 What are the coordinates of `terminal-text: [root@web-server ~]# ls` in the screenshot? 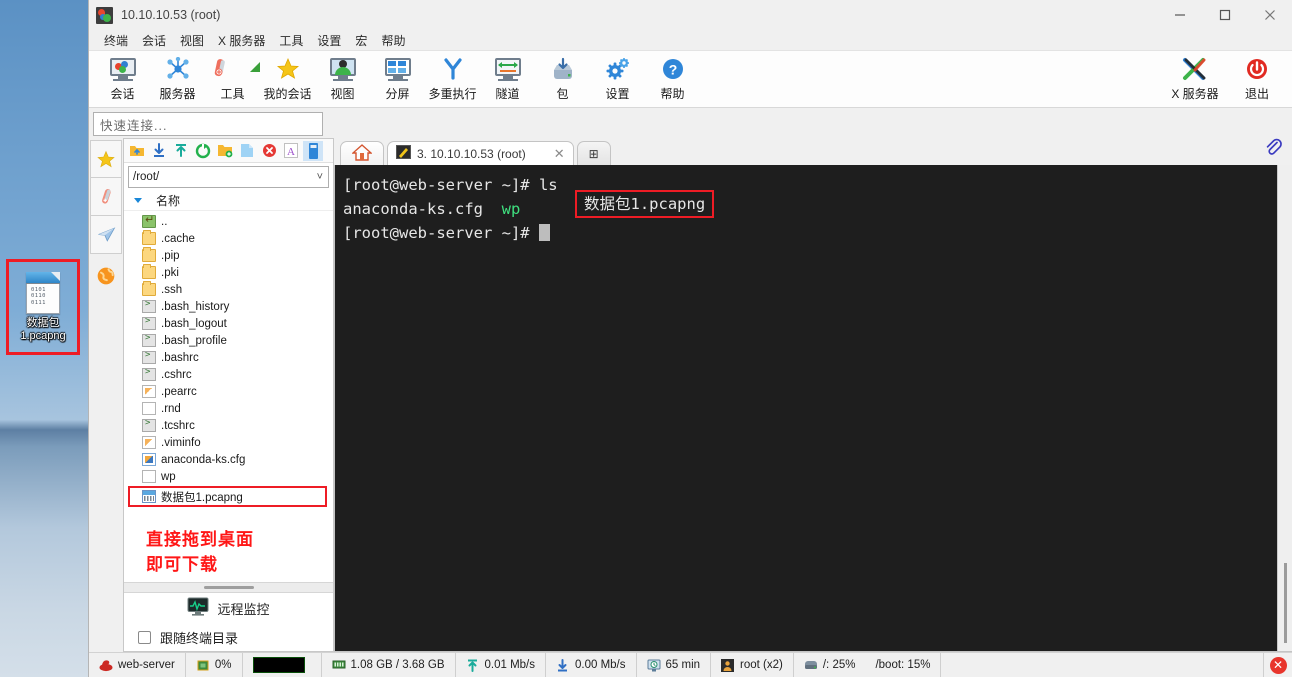 It's located at (450, 185).